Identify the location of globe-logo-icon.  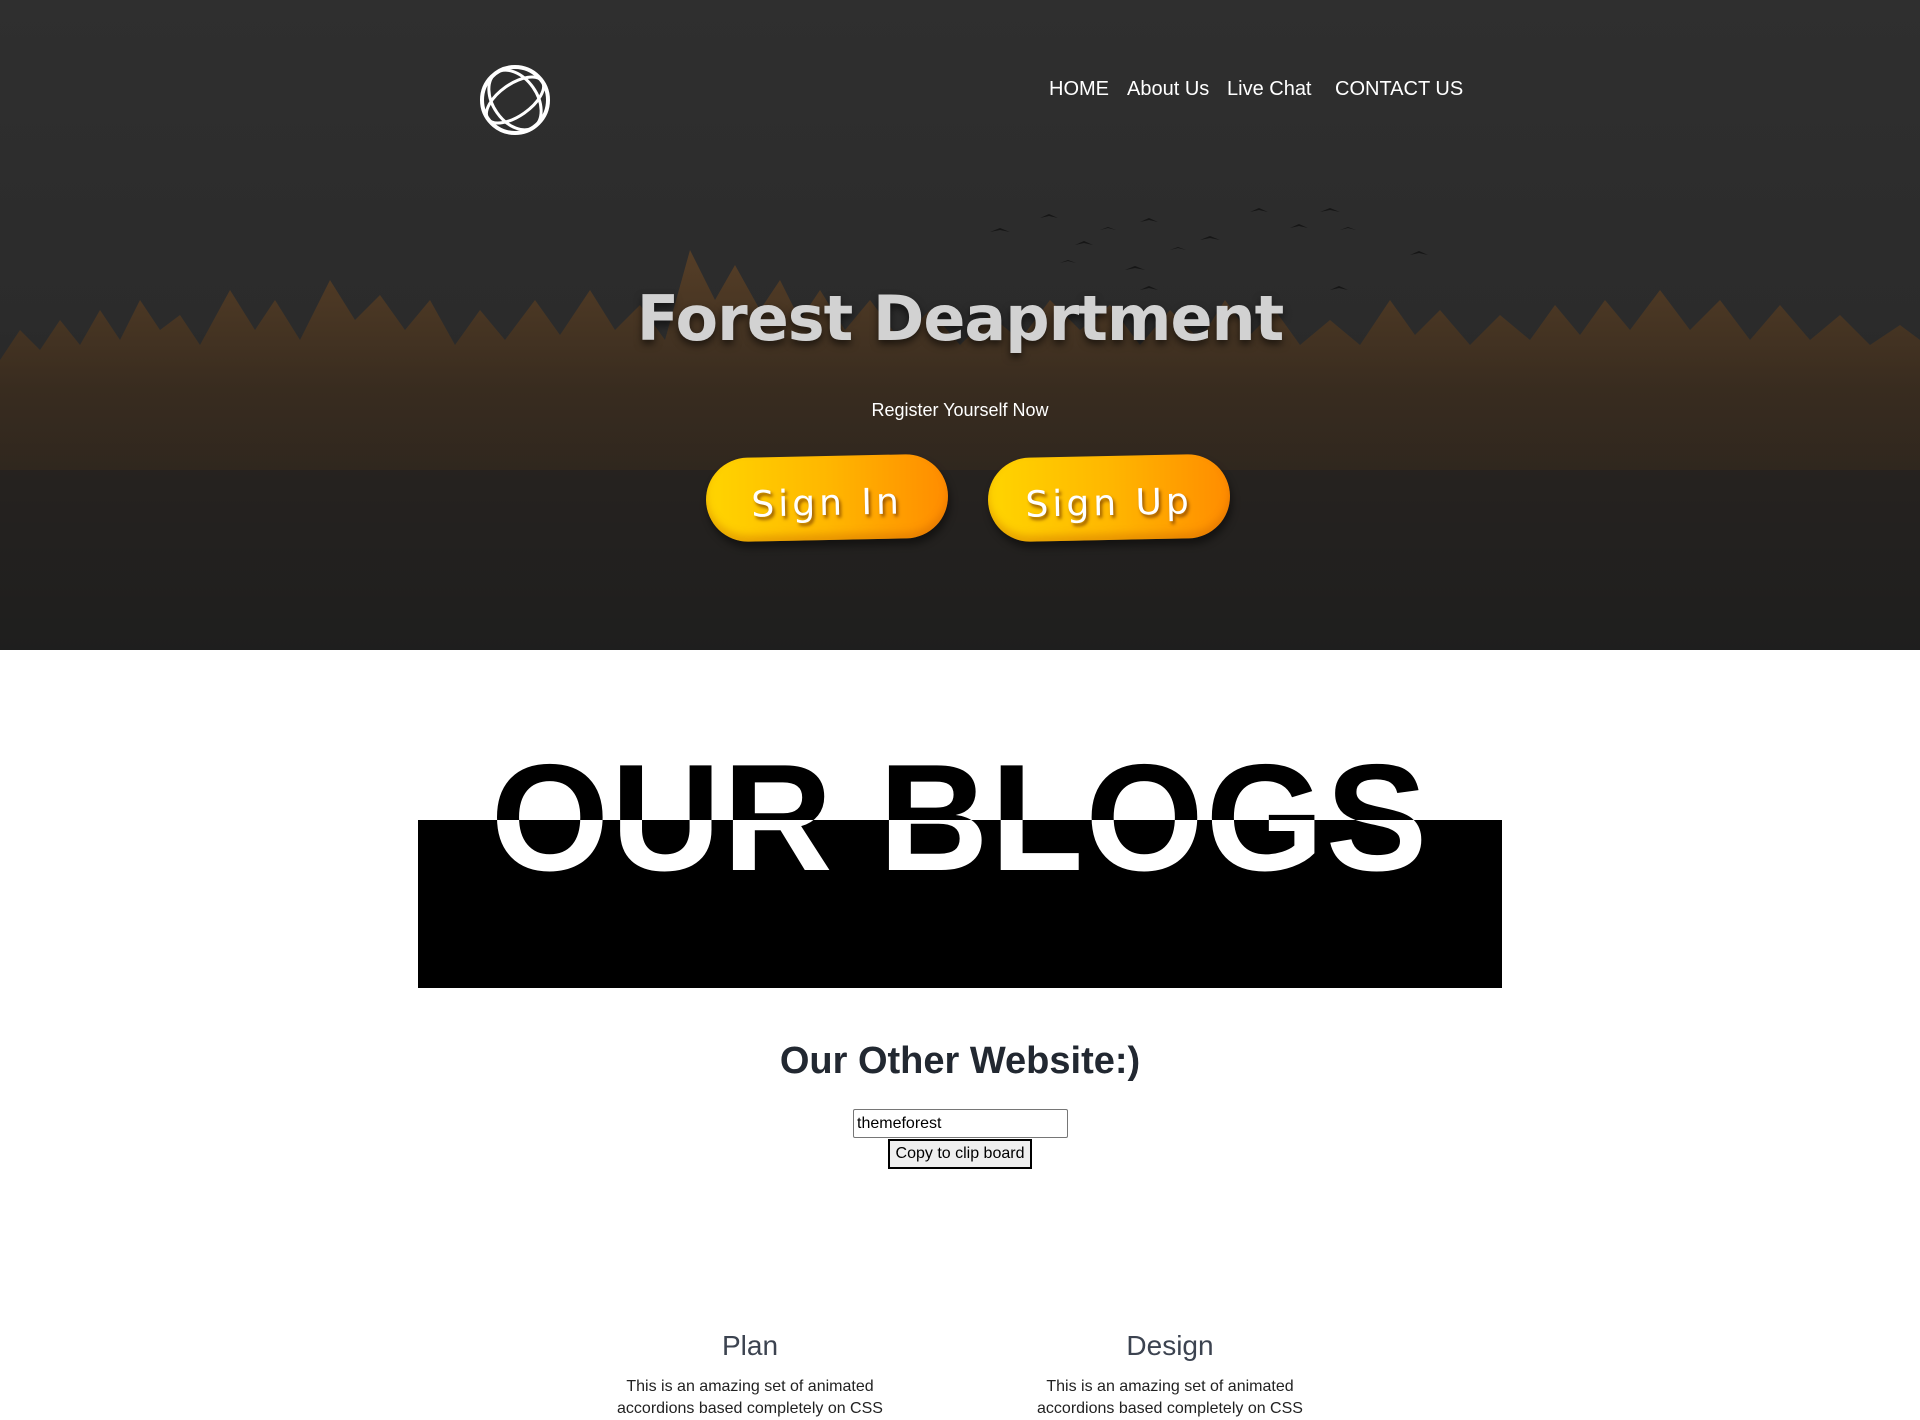
(515, 100).